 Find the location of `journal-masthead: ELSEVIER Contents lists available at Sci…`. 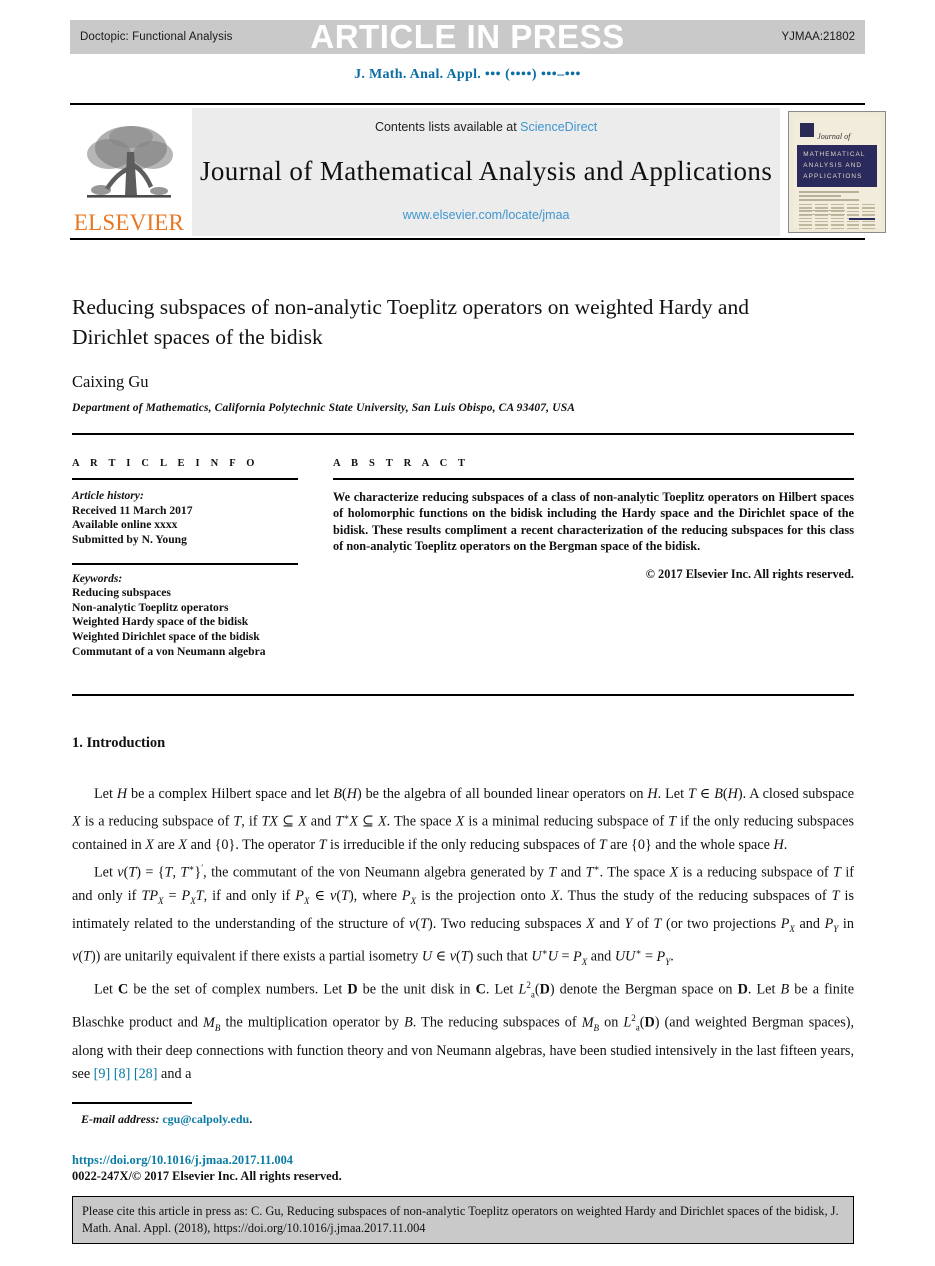

journal-masthead: ELSEVIER Contents lists available at Sci… is located at coordinates (478, 172).